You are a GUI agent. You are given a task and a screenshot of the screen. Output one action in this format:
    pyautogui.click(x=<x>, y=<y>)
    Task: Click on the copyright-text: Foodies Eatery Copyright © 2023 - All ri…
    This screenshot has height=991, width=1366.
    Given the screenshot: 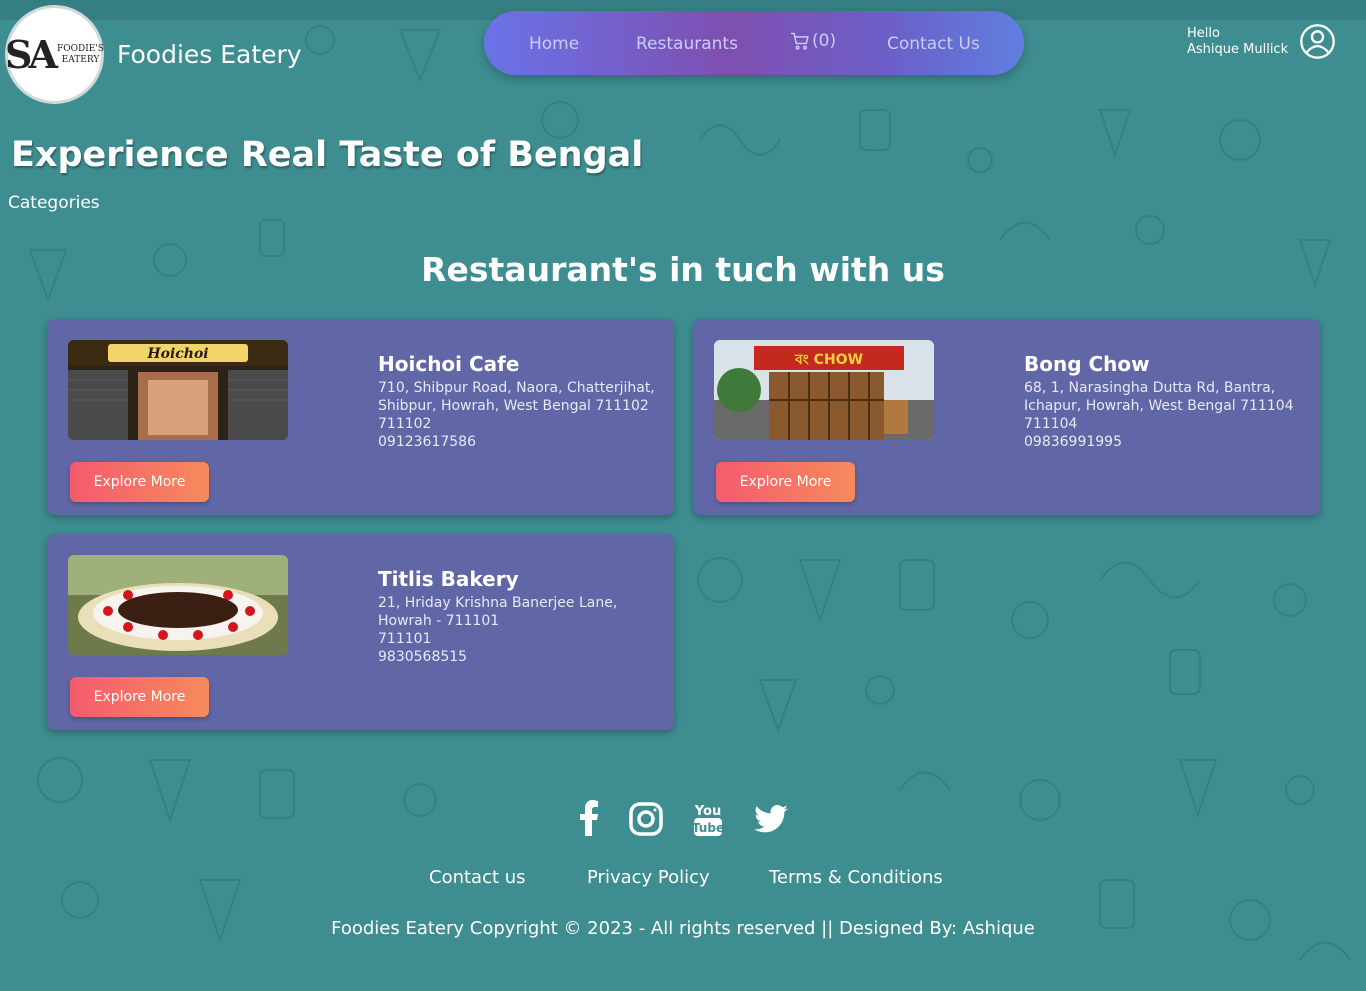 What is the action you would take?
    pyautogui.click(x=683, y=928)
    